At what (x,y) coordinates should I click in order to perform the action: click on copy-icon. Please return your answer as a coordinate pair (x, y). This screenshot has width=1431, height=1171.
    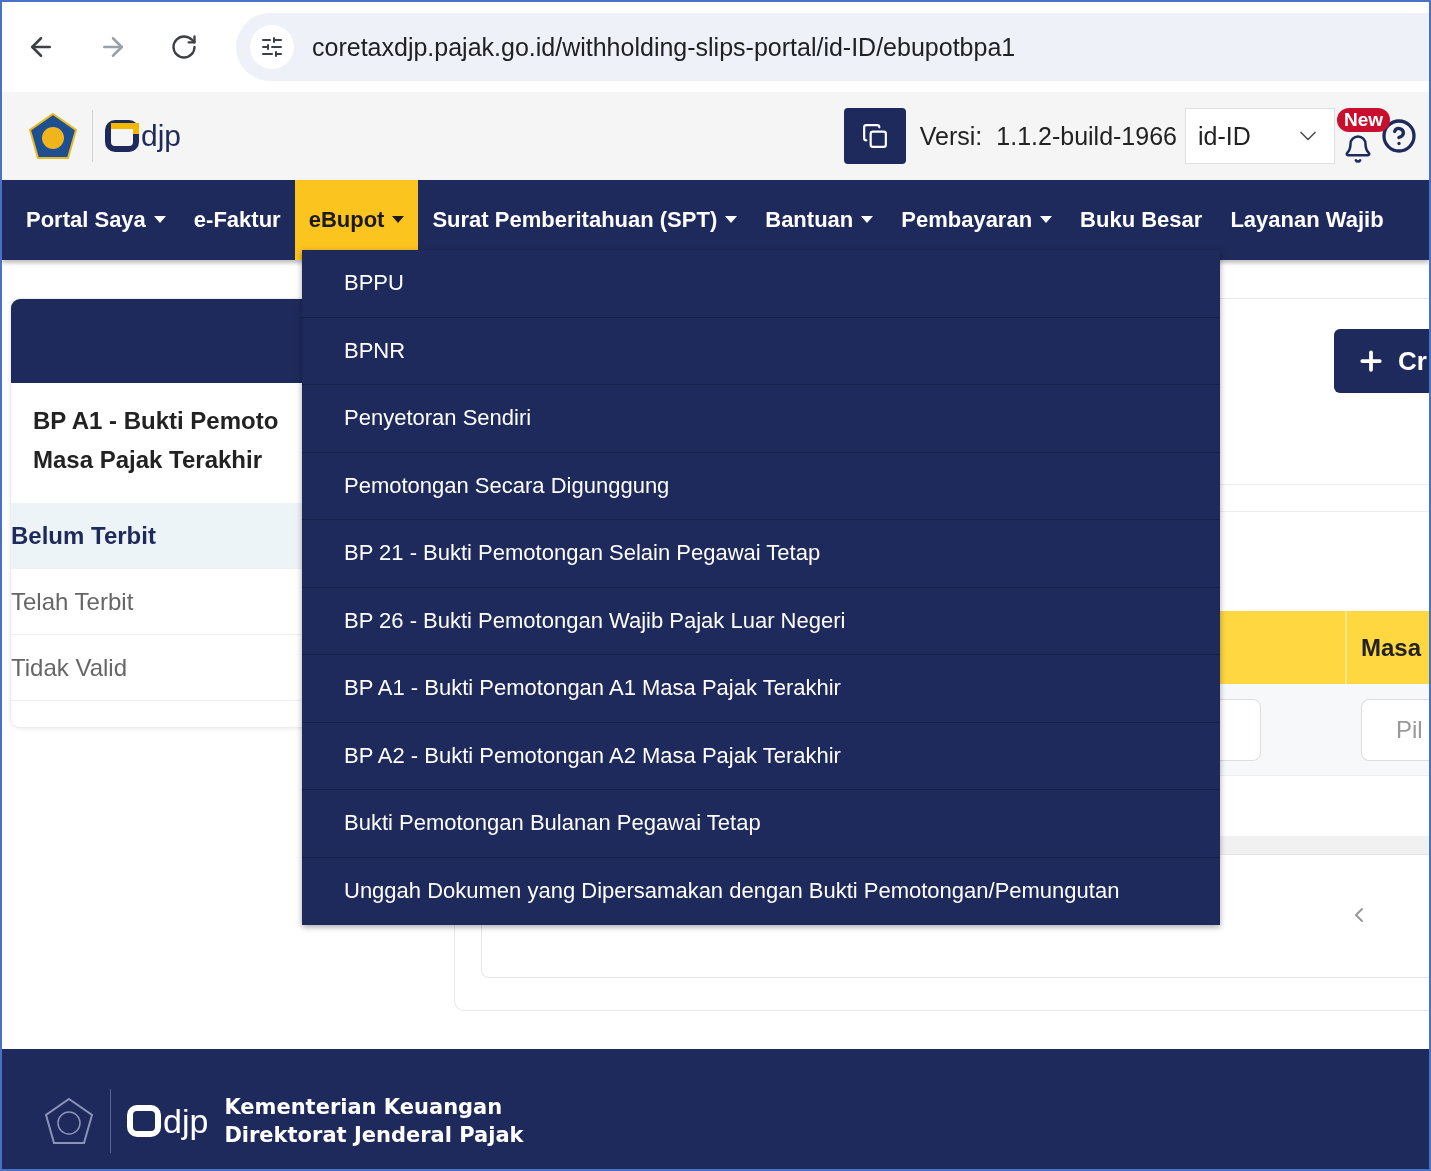
    Looking at the image, I should click on (874, 136).